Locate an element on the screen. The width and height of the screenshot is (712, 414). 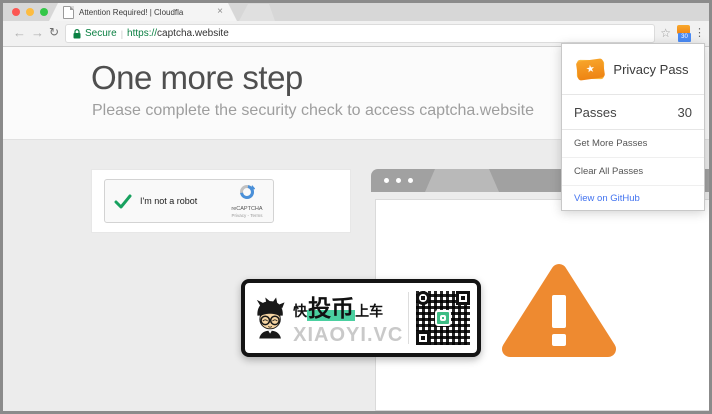
url-text: https://captcha.website is located at coordinates (178, 33).